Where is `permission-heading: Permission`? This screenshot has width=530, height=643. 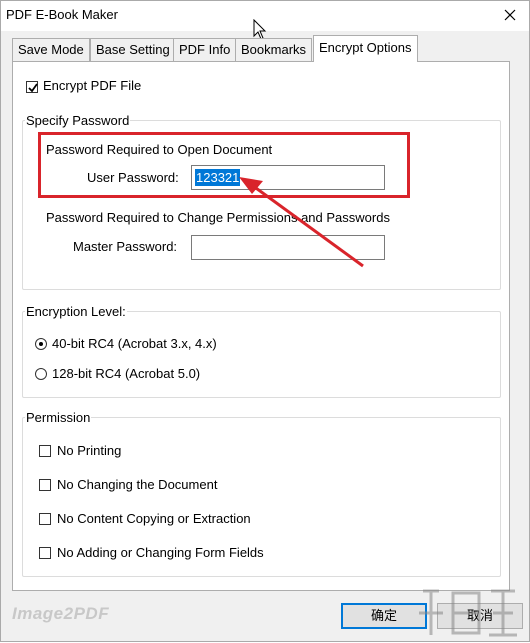
permission-heading: Permission is located at coordinates (58, 417).